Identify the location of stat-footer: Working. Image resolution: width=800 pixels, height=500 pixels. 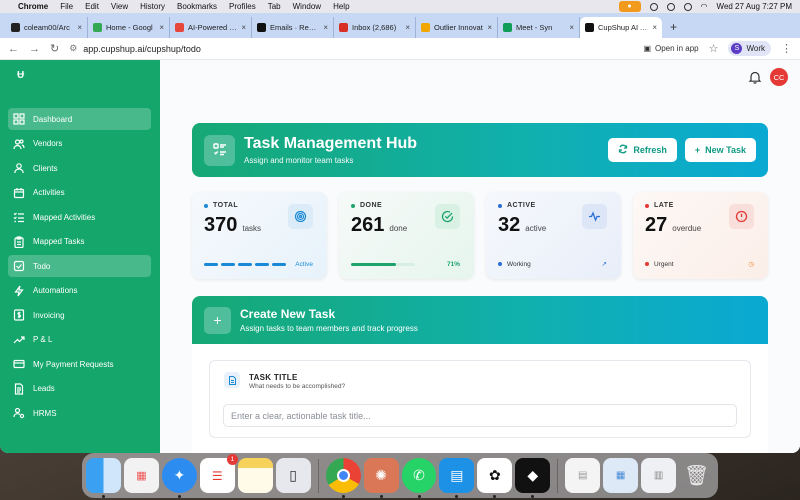
(519, 264).